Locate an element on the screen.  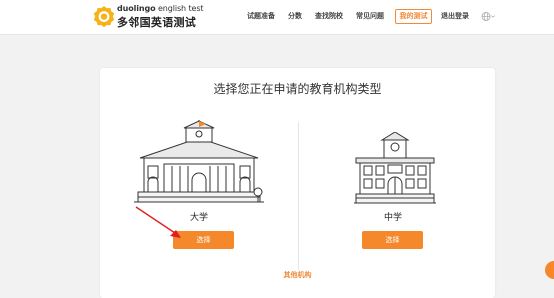
select-high-school-button: 选择 is located at coordinates (392, 240).